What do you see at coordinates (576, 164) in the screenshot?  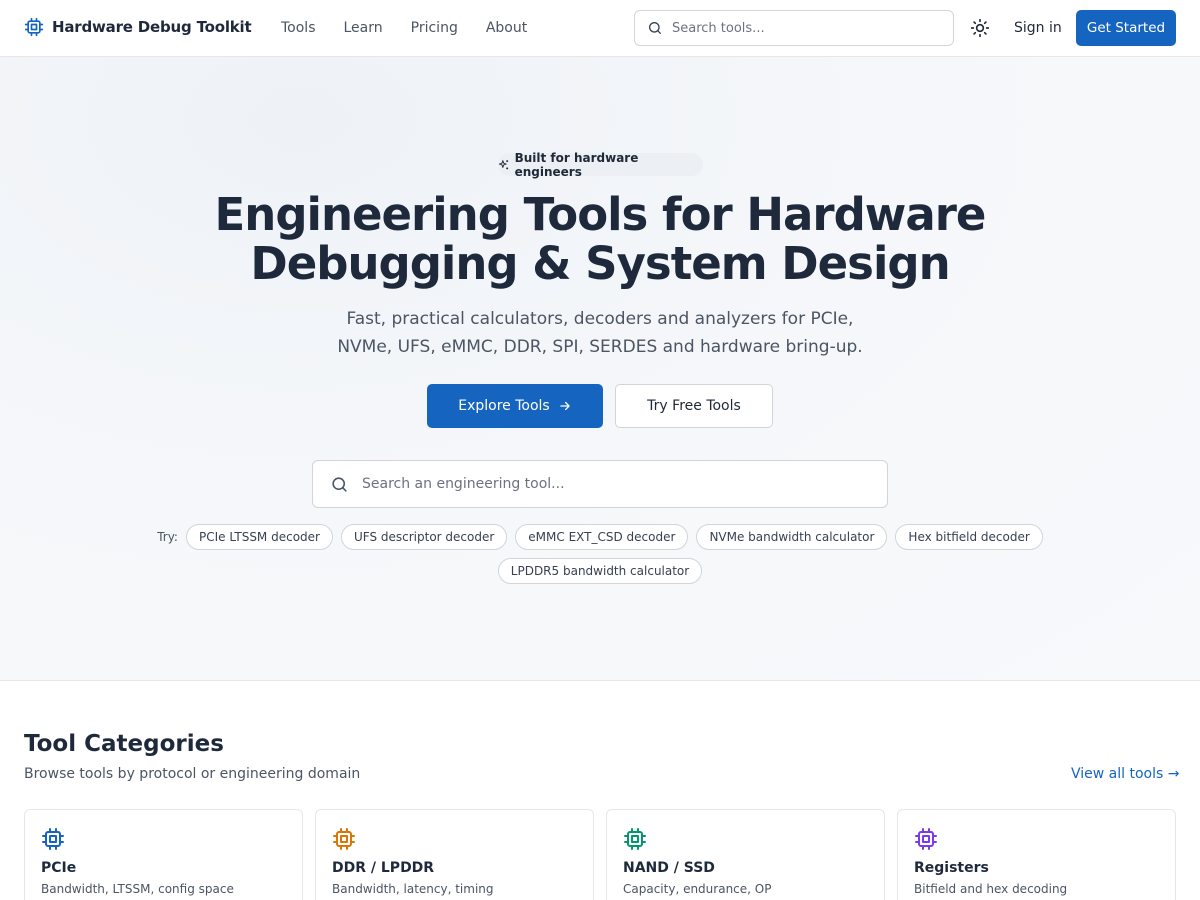 I see `hero-badge-text: Built for hardware engineers` at bounding box center [576, 164].